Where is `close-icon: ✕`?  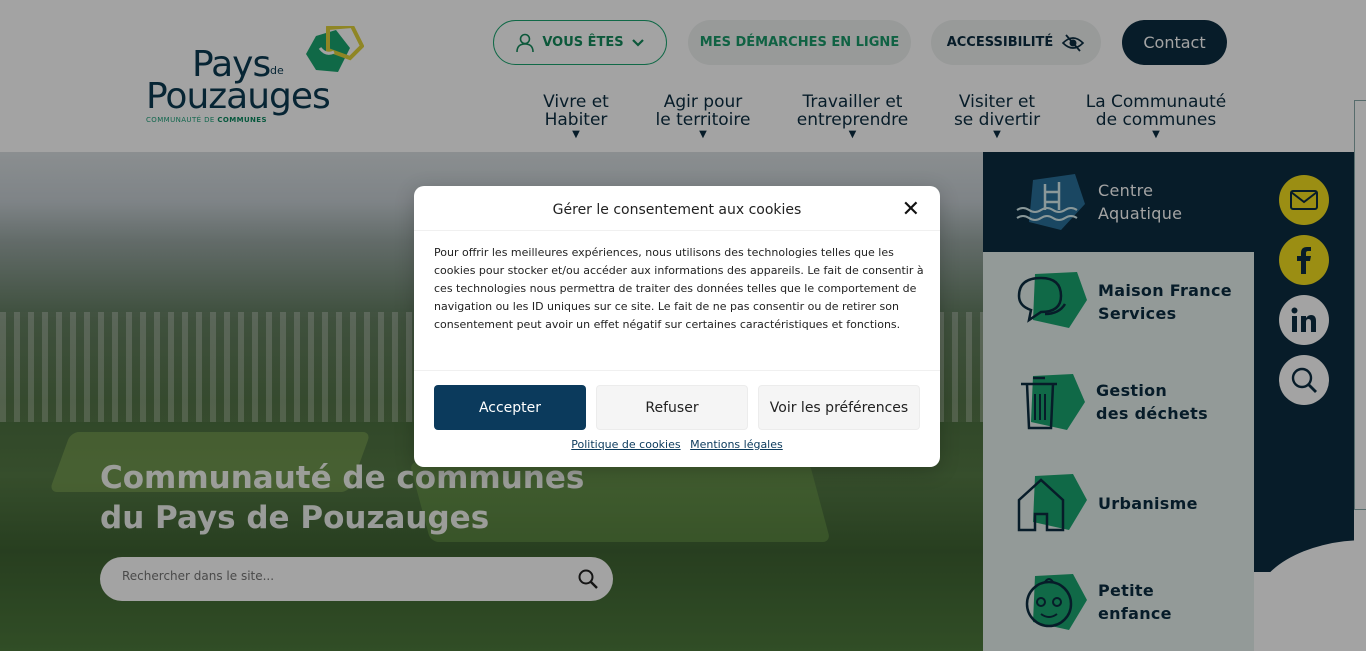
close-icon: ✕ is located at coordinates (911, 210).